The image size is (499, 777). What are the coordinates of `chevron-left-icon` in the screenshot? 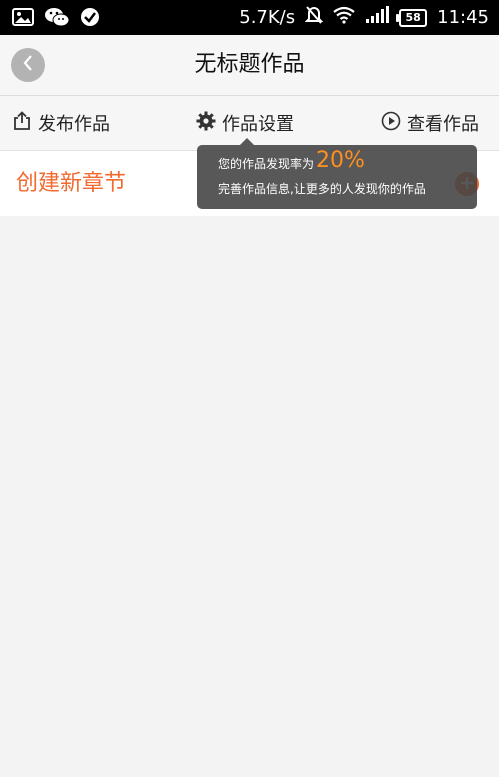 It's located at (28, 65).